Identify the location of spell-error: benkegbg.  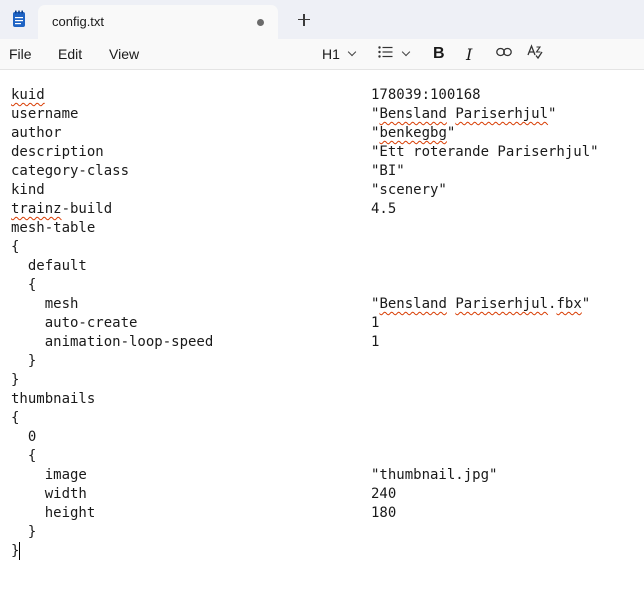
(413, 133).